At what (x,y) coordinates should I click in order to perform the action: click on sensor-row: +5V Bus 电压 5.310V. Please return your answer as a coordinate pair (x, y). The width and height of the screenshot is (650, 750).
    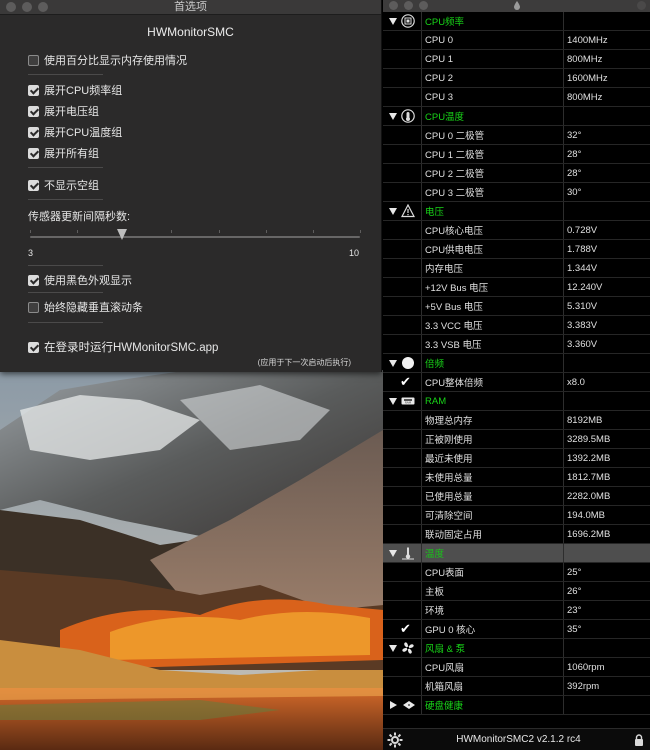
    Looking at the image, I should click on (516, 306).